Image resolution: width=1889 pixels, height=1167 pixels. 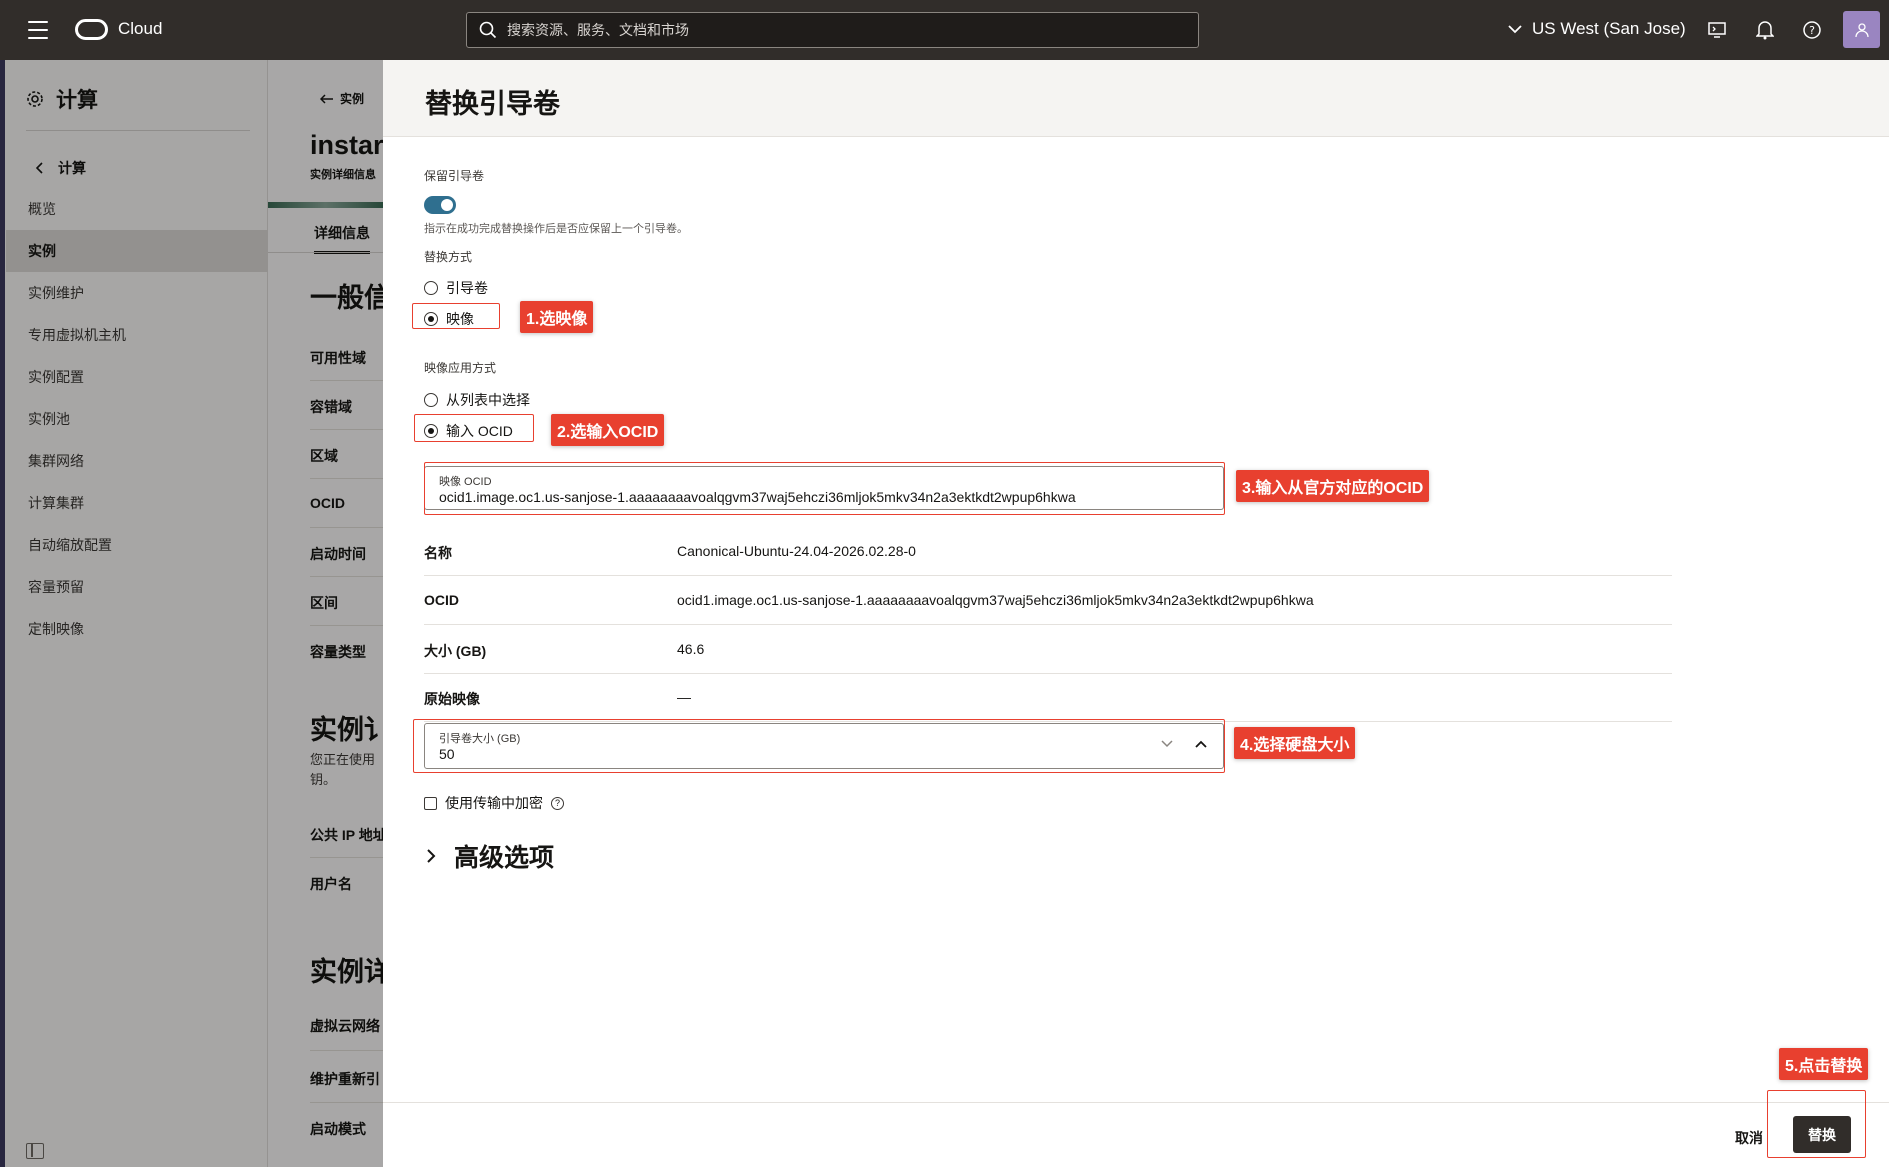 I want to click on transit-encryption-option: 使用传输中加密 ?, so click(x=494, y=803).